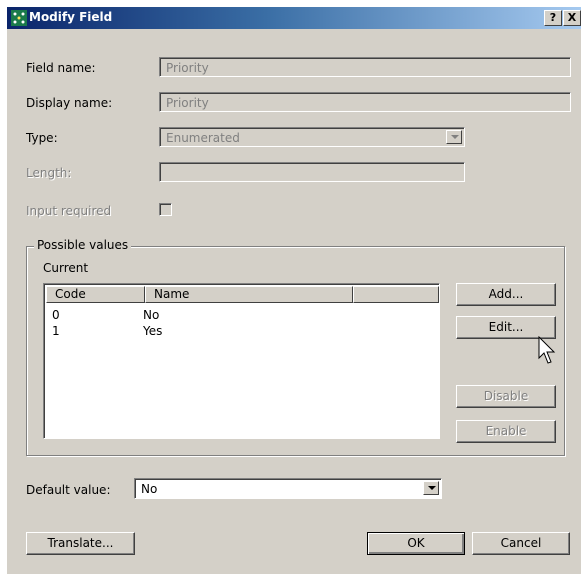  I want to click on list-item: 0 No, so click(242, 316).